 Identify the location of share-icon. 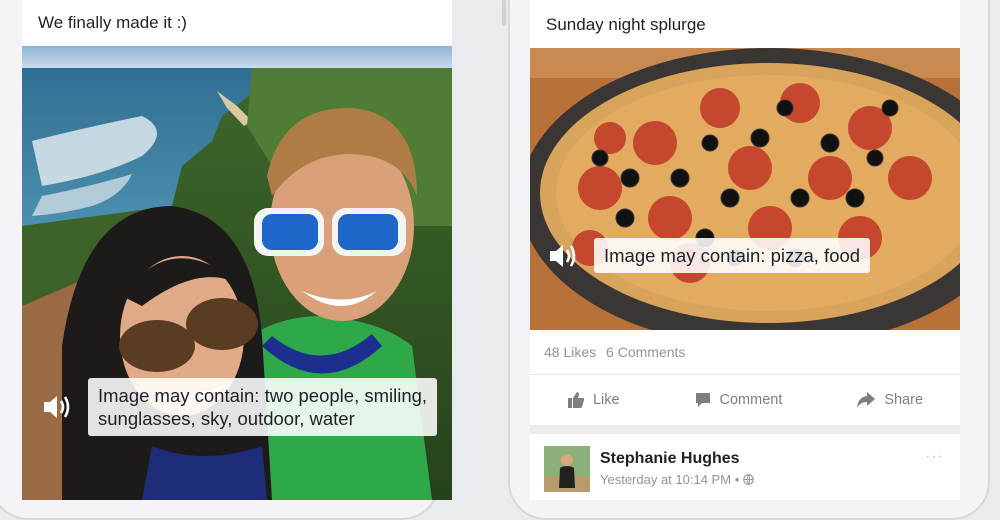
(866, 400).